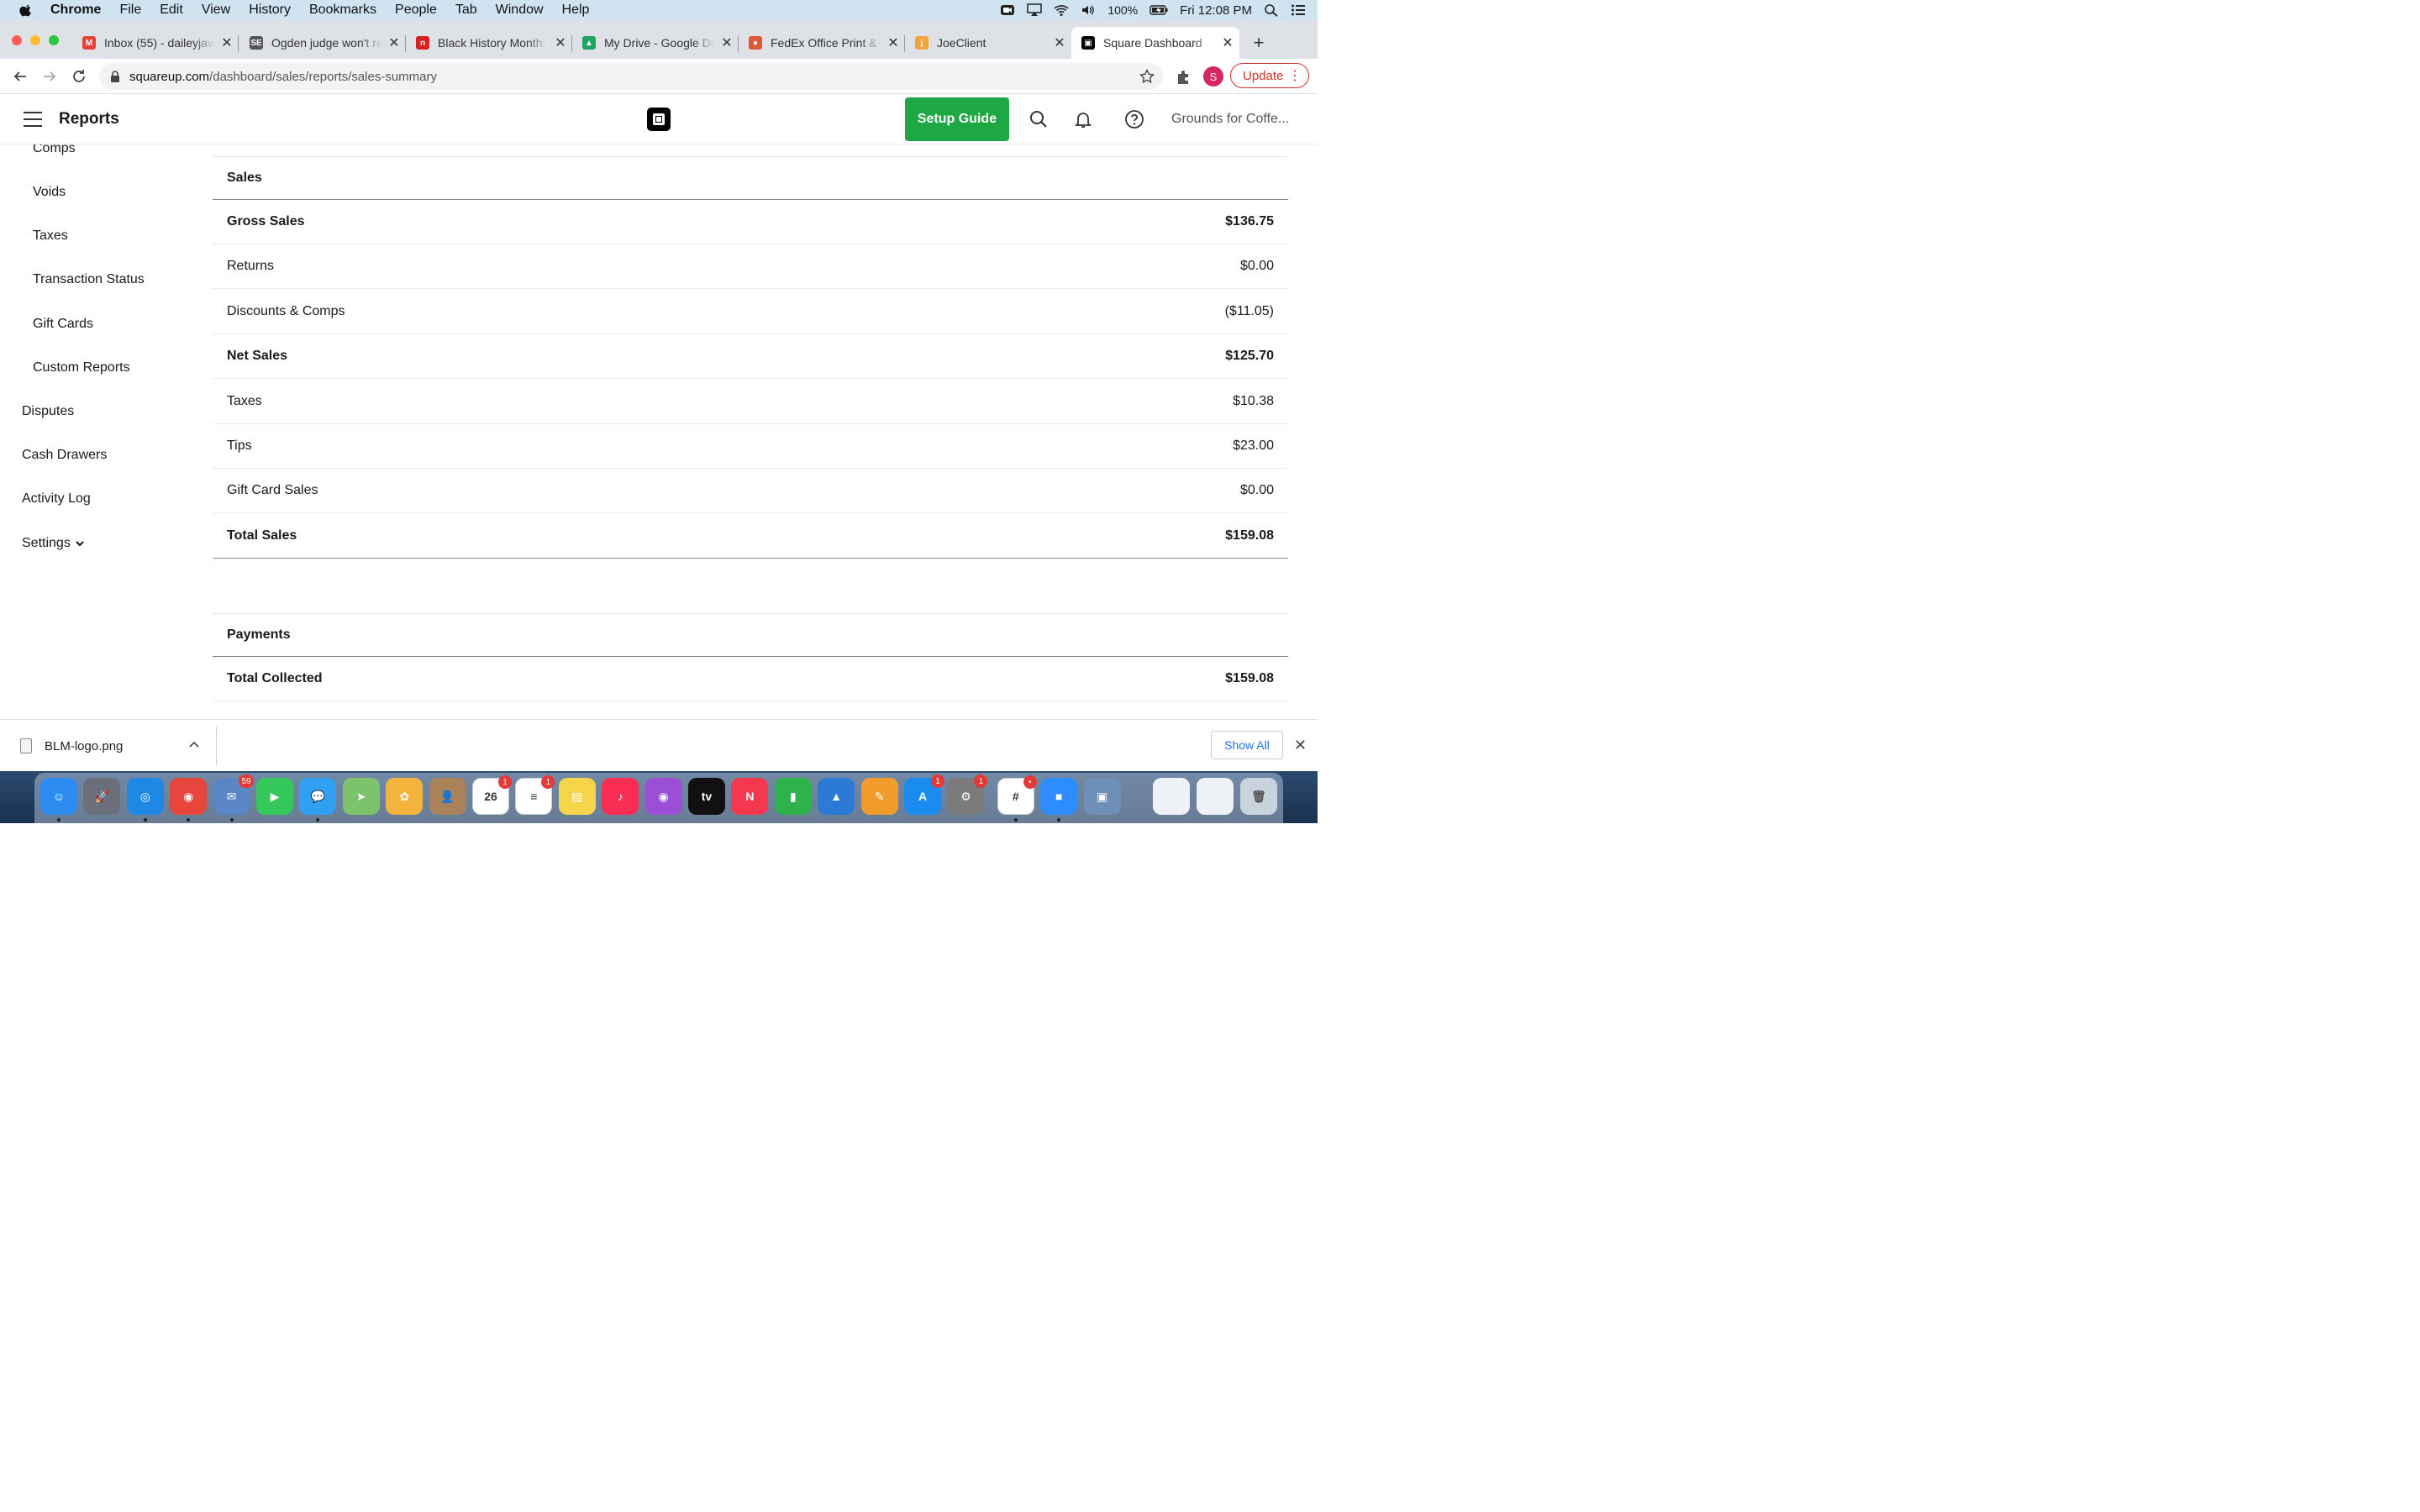  Describe the element at coordinates (342, 10) in the screenshot. I see `menu-bookmarks: Bookmarks` at that location.